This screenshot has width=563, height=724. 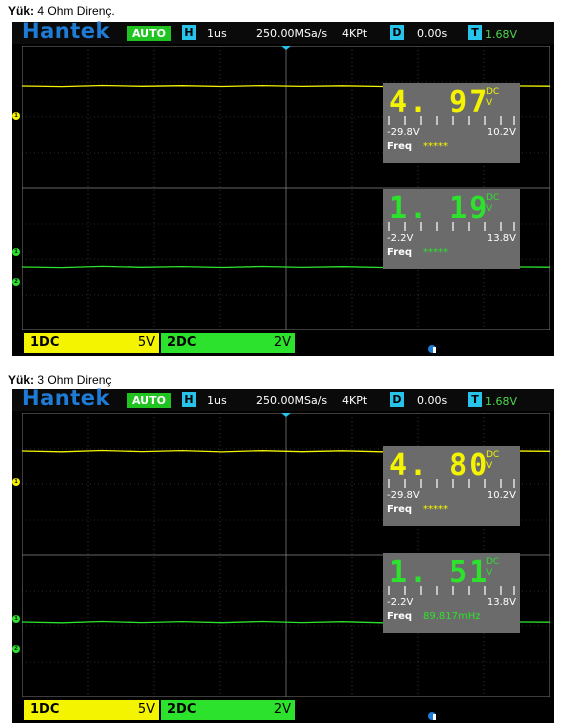 I want to click on ch2-measurement-box: 1. 19 DC V -2.2V 13.8V Freq *****, so click(x=451, y=229).